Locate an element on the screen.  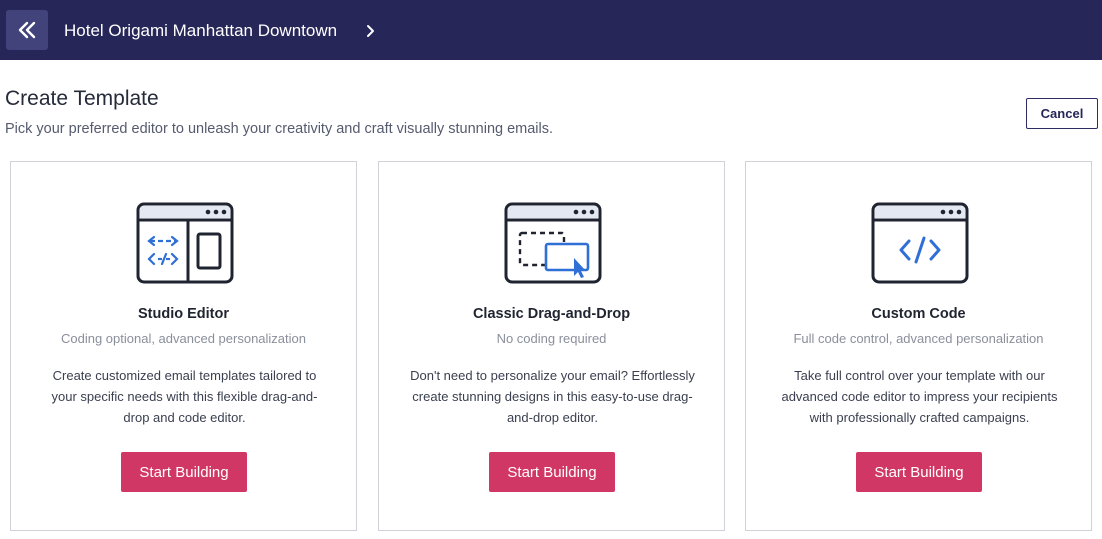
page-title: Create Template is located at coordinates (82, 98).